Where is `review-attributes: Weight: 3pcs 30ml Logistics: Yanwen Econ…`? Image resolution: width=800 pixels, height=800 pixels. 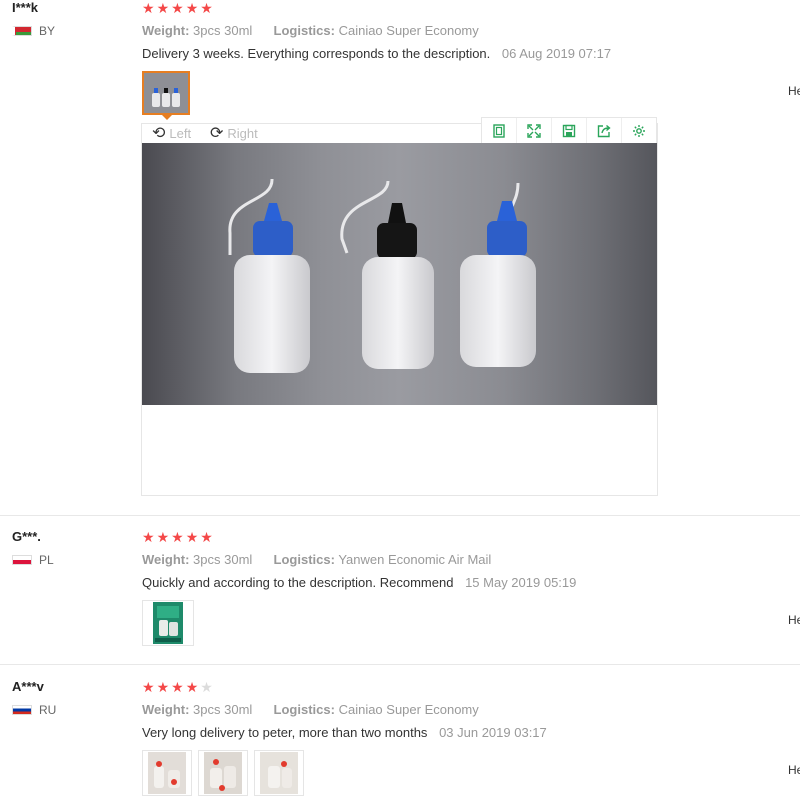 review-attributes: Weight: 3pcs 30ml Logistics: Yanwen Econ… is located at coordinates (316, 559).